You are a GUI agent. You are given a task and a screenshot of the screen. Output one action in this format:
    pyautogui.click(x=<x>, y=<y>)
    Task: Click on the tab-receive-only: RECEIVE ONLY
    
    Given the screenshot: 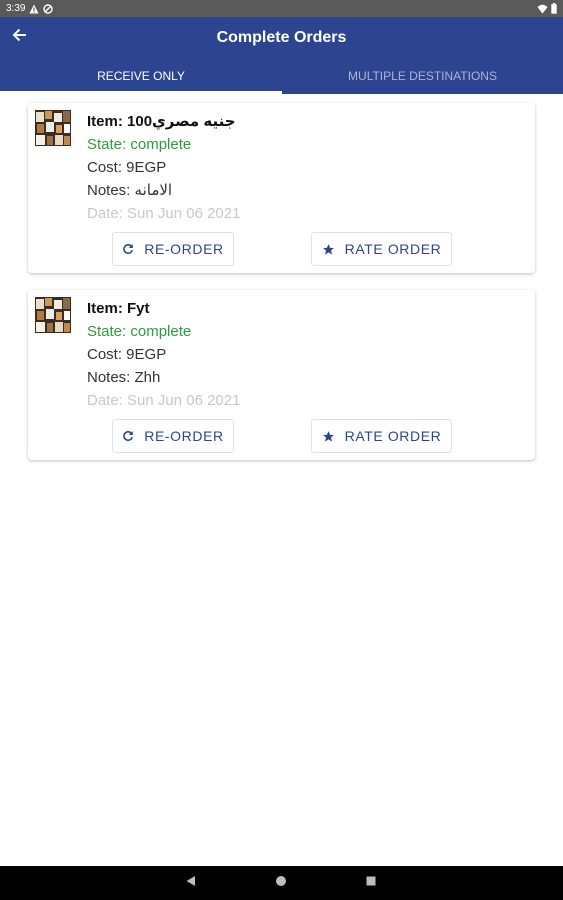 What is the action you would take?
    pyautogui.click(x=141, y=81)
    